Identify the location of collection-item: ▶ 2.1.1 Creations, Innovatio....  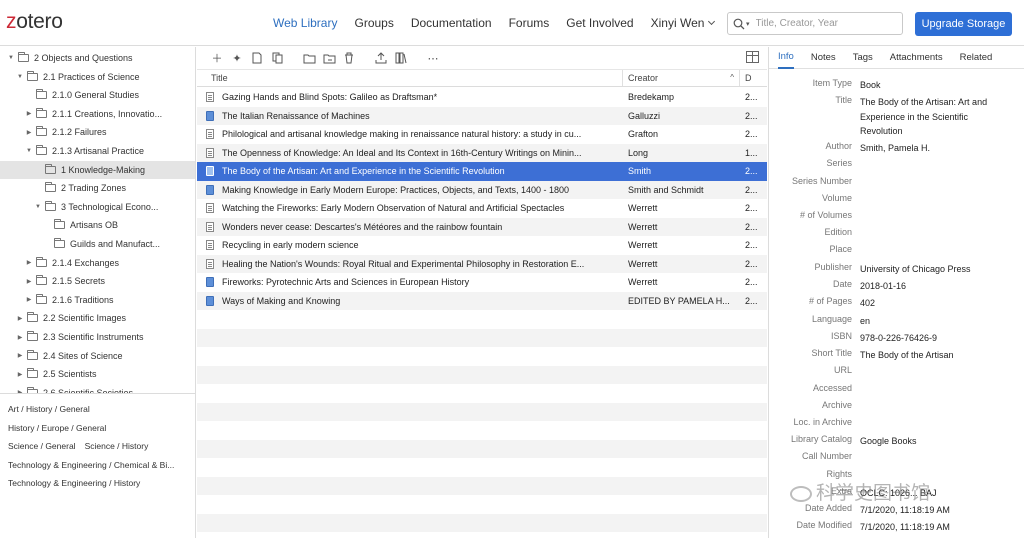
(97, 114).